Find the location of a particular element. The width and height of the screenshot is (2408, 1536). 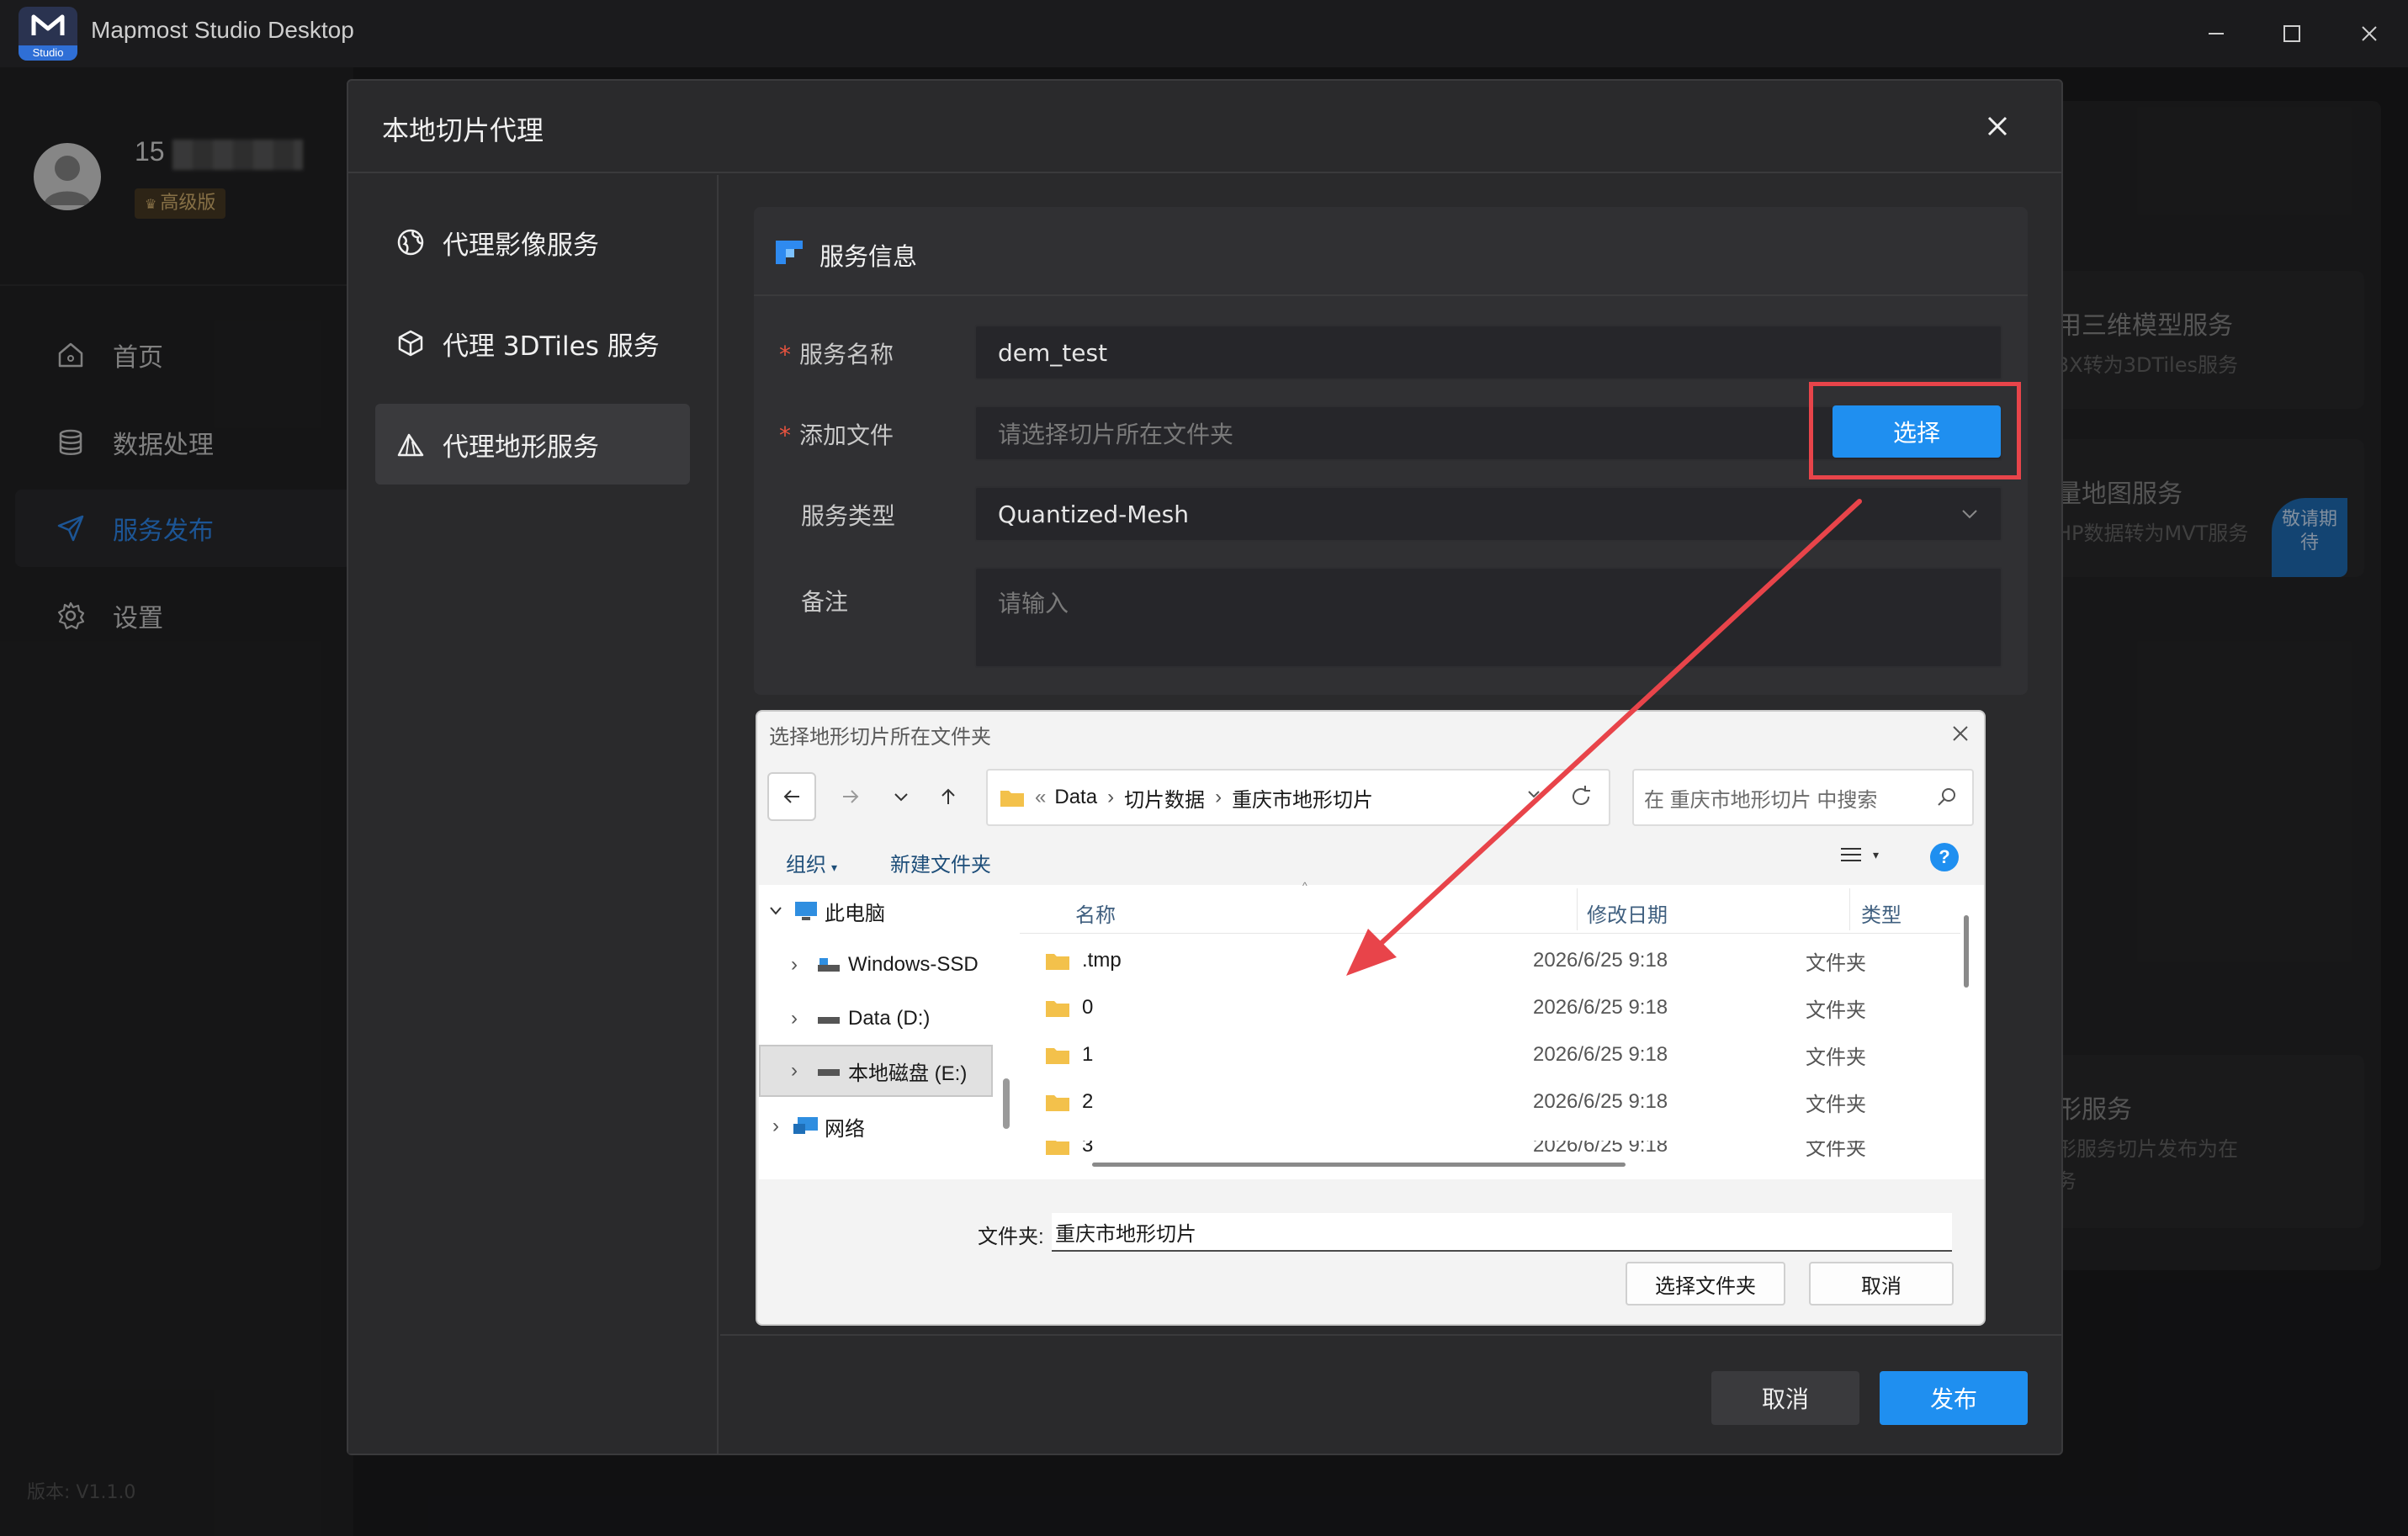

annotation-arrow is located at coordinates (1604, 737).